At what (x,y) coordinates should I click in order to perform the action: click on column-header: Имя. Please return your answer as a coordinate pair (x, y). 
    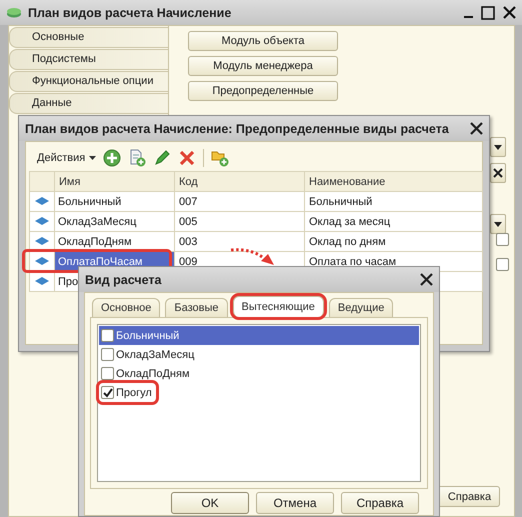
    Looking at the image, I should click on (114, 182).